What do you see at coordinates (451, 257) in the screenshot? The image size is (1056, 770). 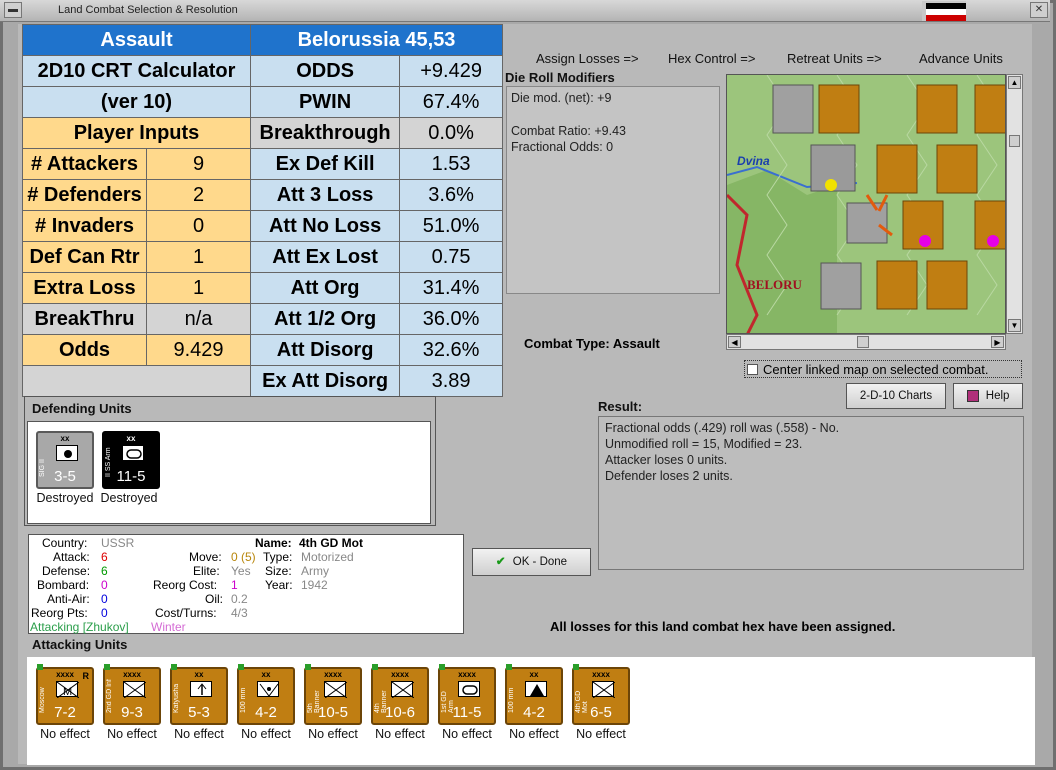 I see `stat-value: 0.75` at bounding box center [451, 257].